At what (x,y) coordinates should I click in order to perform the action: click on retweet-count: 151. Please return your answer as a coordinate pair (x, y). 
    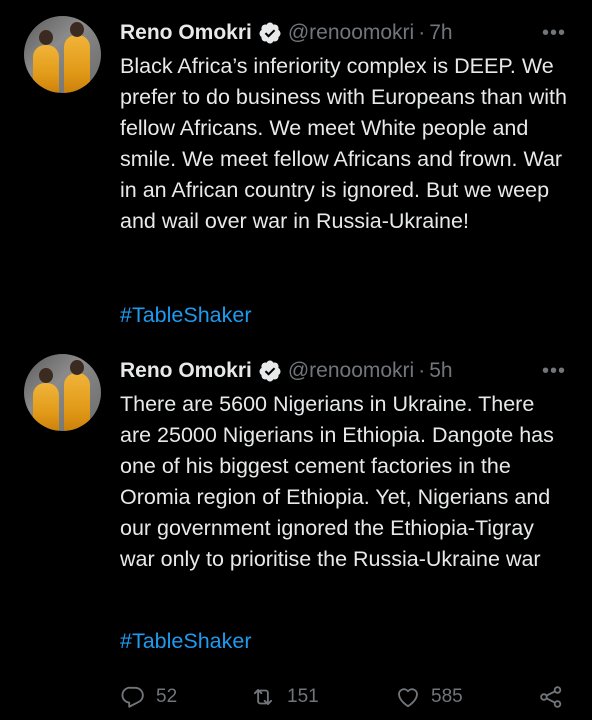
    Looking at the image, I should click on (303, 696).